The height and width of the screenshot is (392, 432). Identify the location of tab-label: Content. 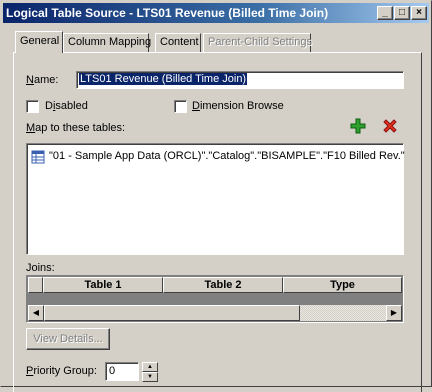
(179, 42).